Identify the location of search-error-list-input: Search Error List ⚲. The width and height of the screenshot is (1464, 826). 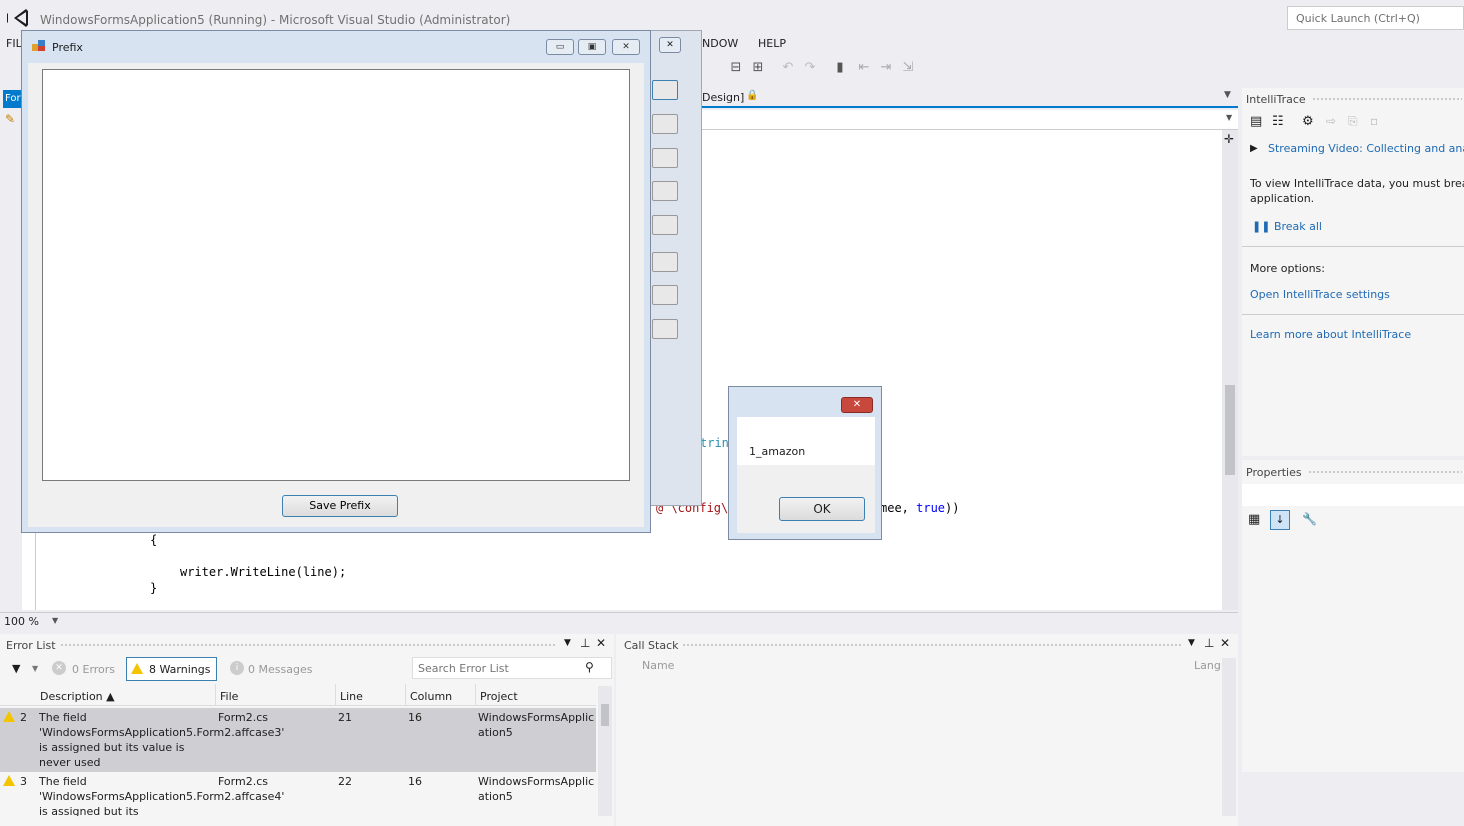
(512, 668).